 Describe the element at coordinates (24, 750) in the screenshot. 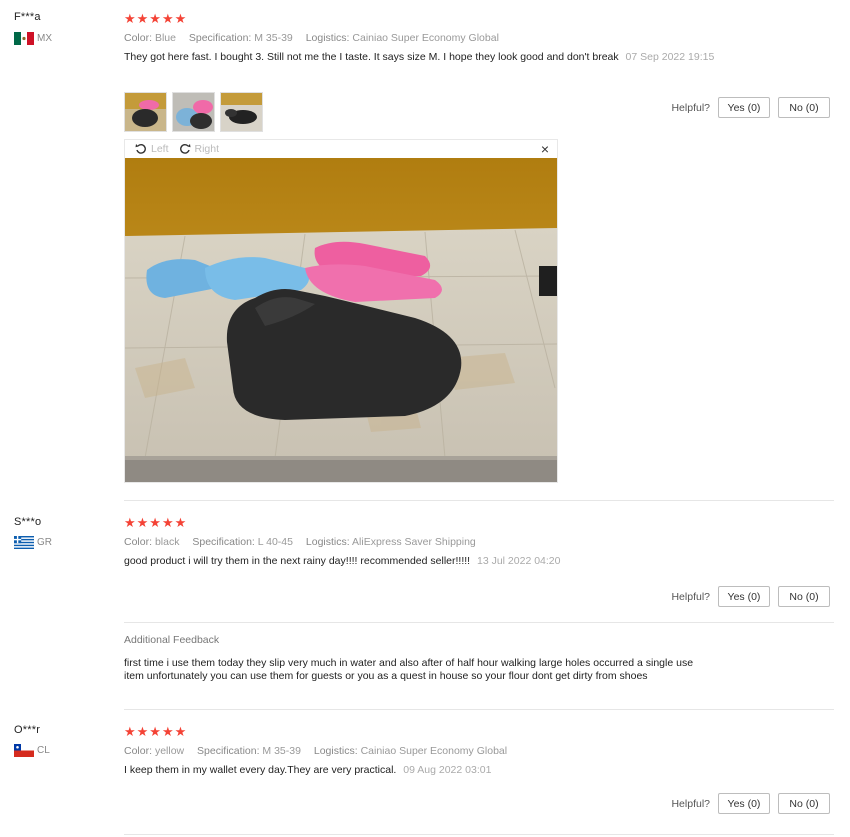

I see `flag-cl-icon` at that location.